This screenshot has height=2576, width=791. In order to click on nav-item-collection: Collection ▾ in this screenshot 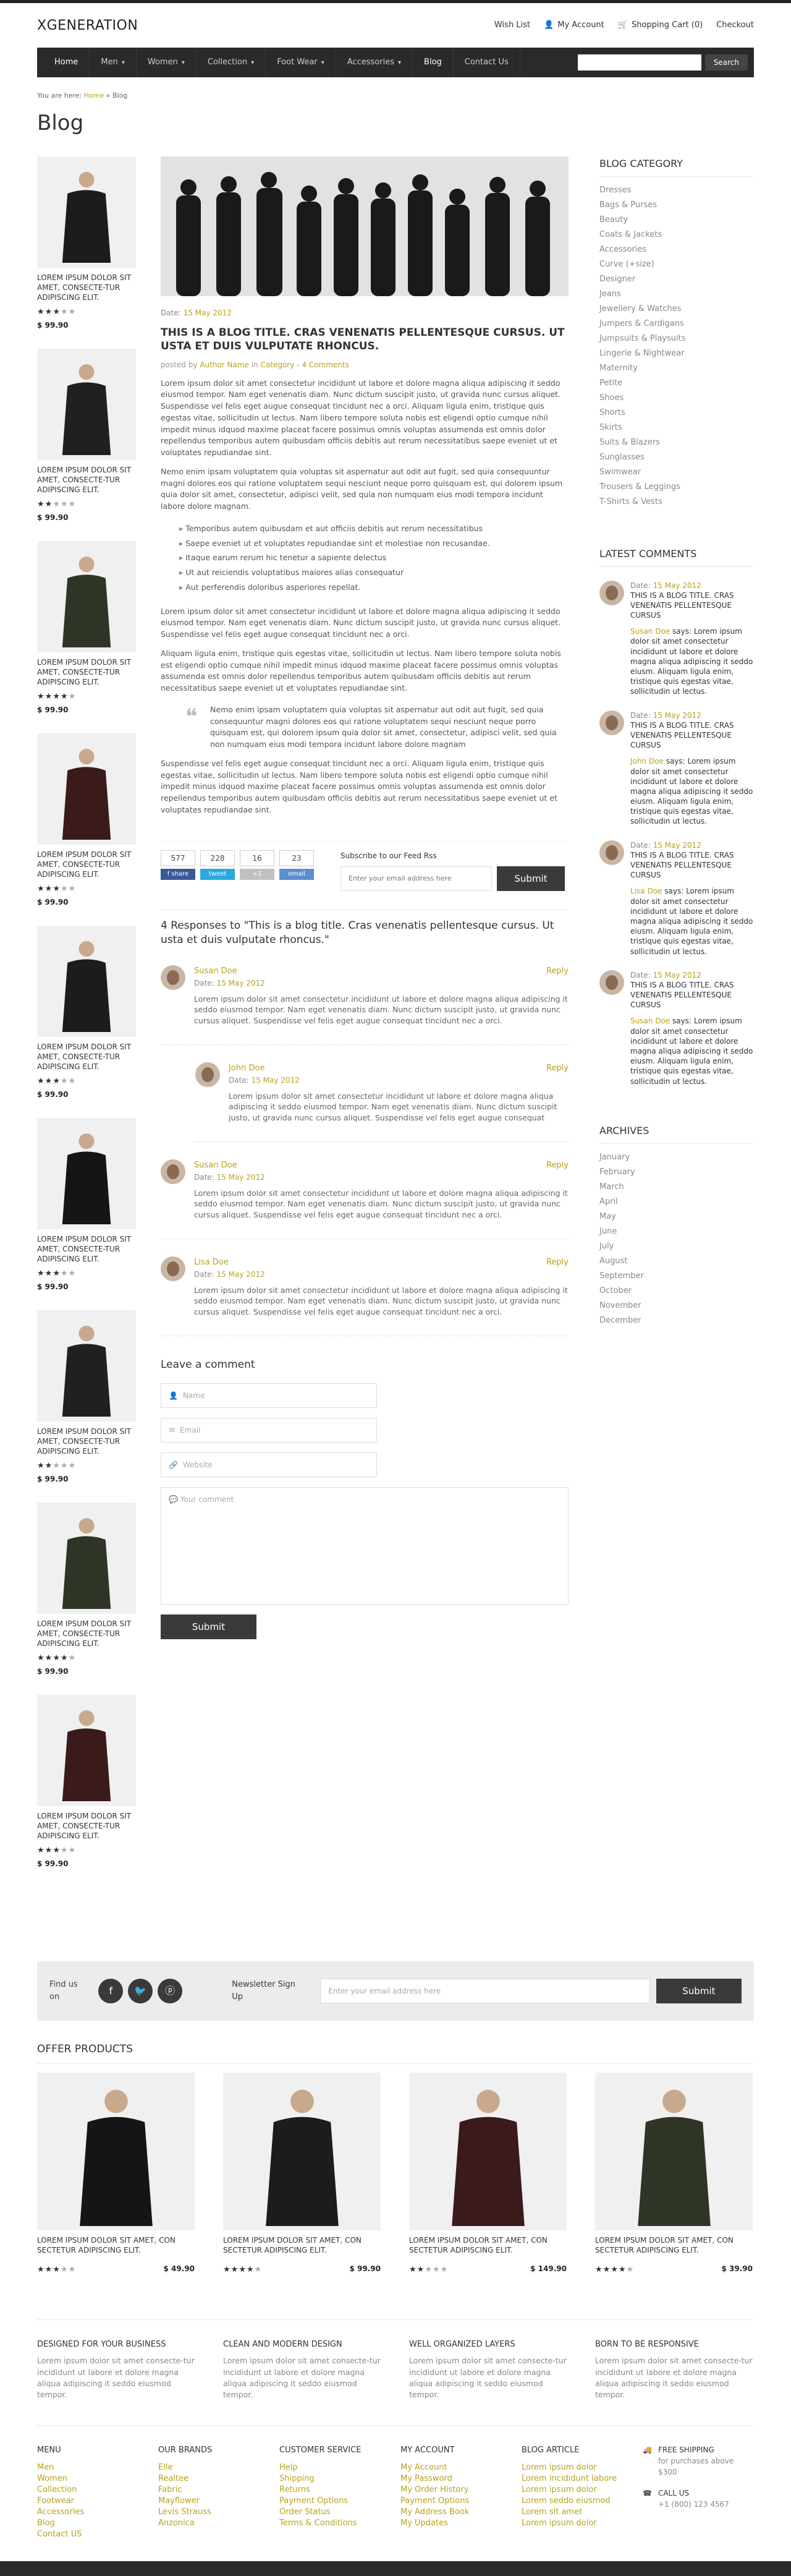, I will do `click(231, 62)`.